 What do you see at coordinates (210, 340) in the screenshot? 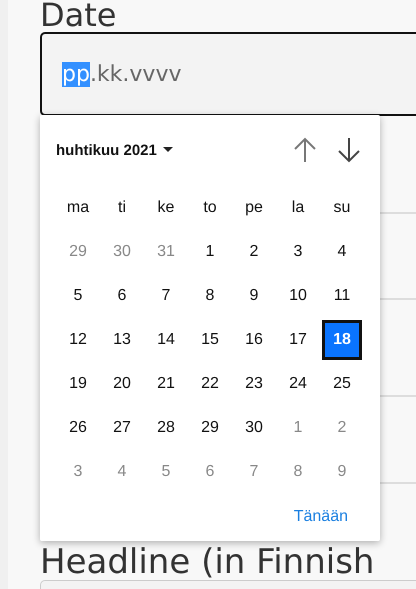
I see `calendar-day: 15` at bounding box center [210, 340].